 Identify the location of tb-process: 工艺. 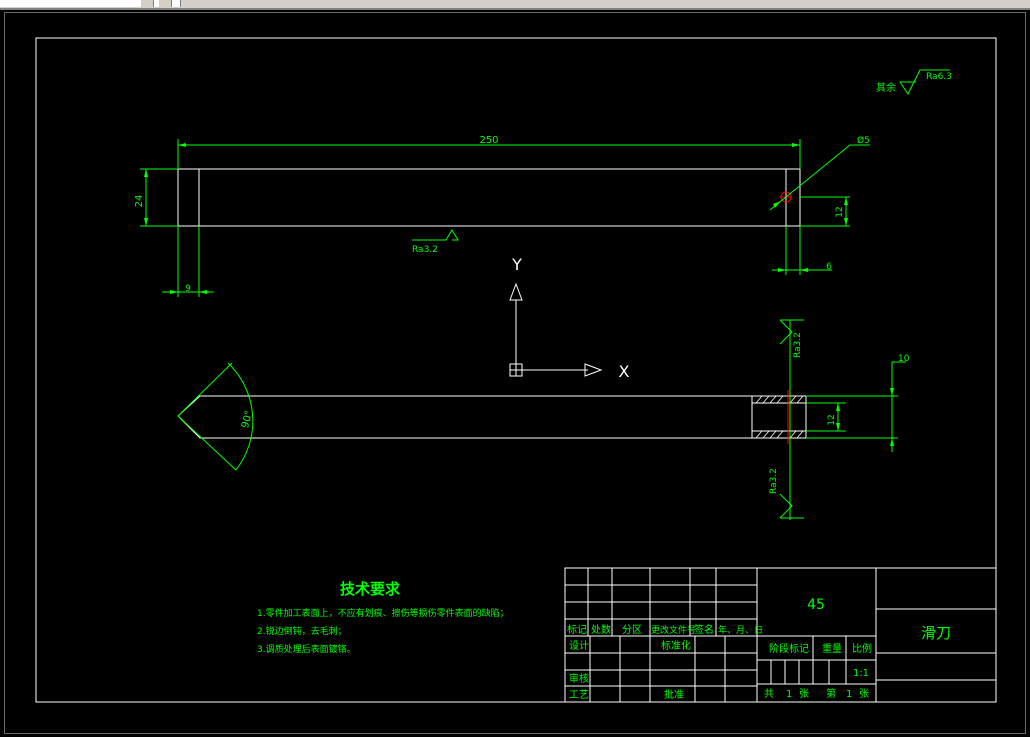
(579, 695).